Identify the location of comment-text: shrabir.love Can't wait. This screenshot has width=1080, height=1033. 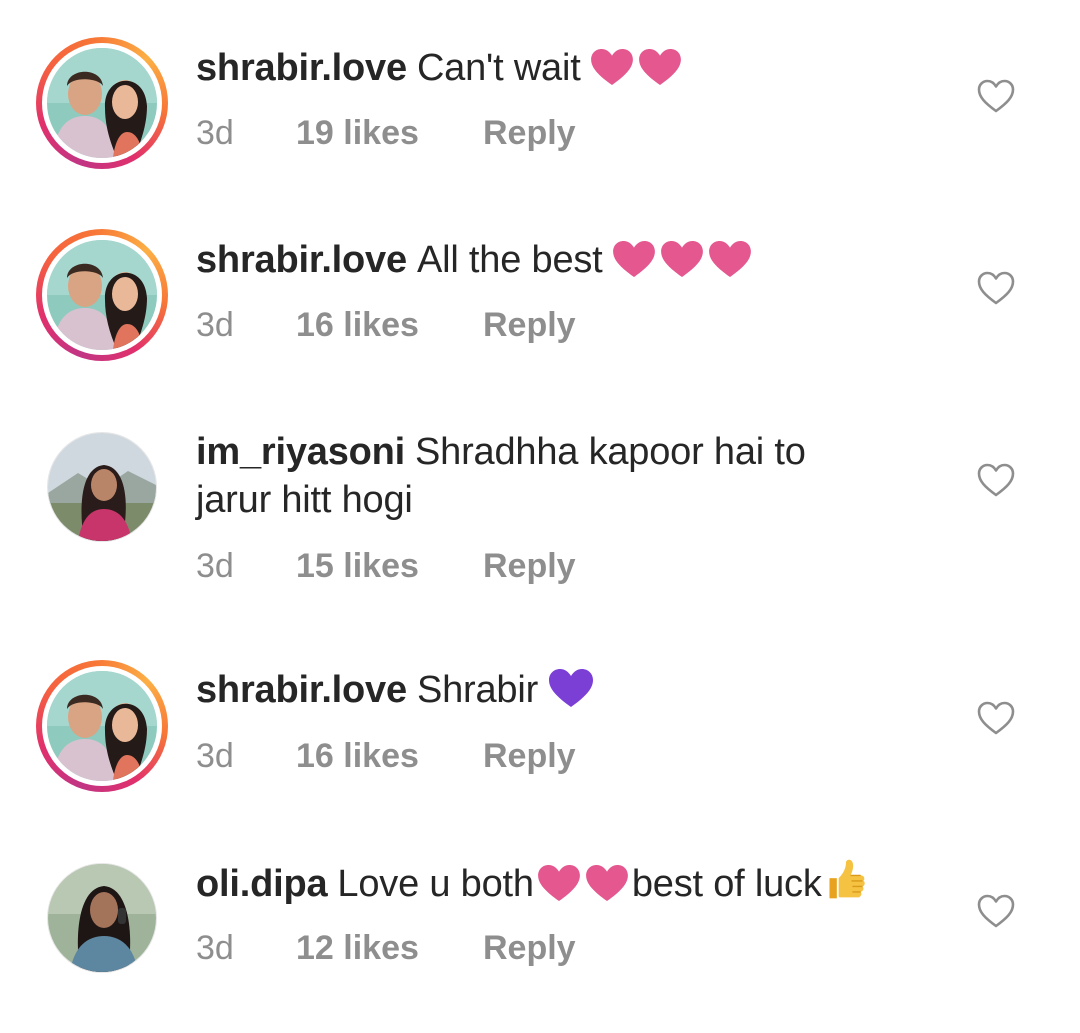
(566, 71).